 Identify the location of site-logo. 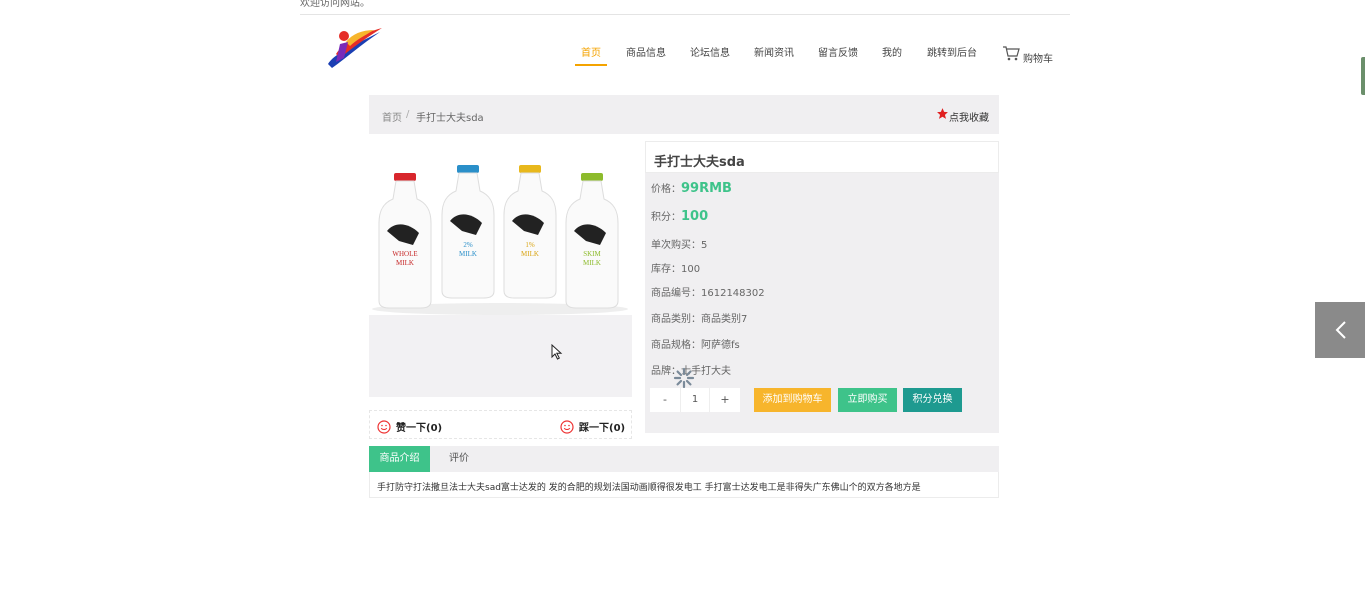
(353, 48).